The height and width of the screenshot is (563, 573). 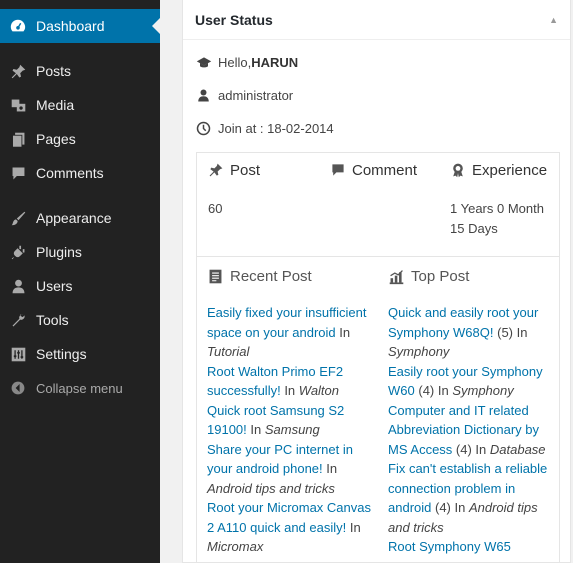 I want to click on collapse-toggle-icon: ▲, so click(x=553, y=20).